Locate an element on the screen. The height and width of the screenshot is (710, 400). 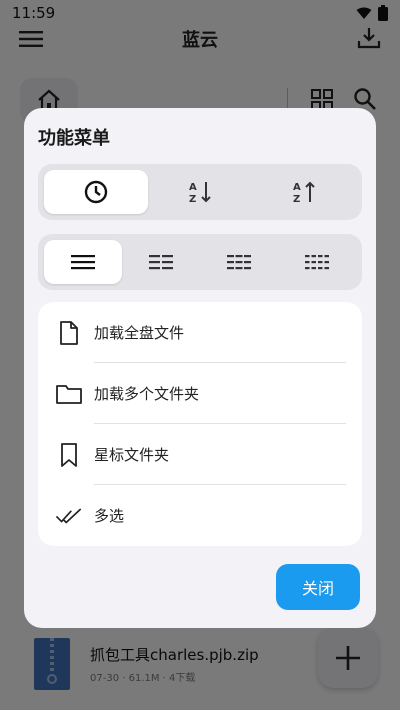
sort-az-asc-icon: AZ is located at coordinates (304, 193).